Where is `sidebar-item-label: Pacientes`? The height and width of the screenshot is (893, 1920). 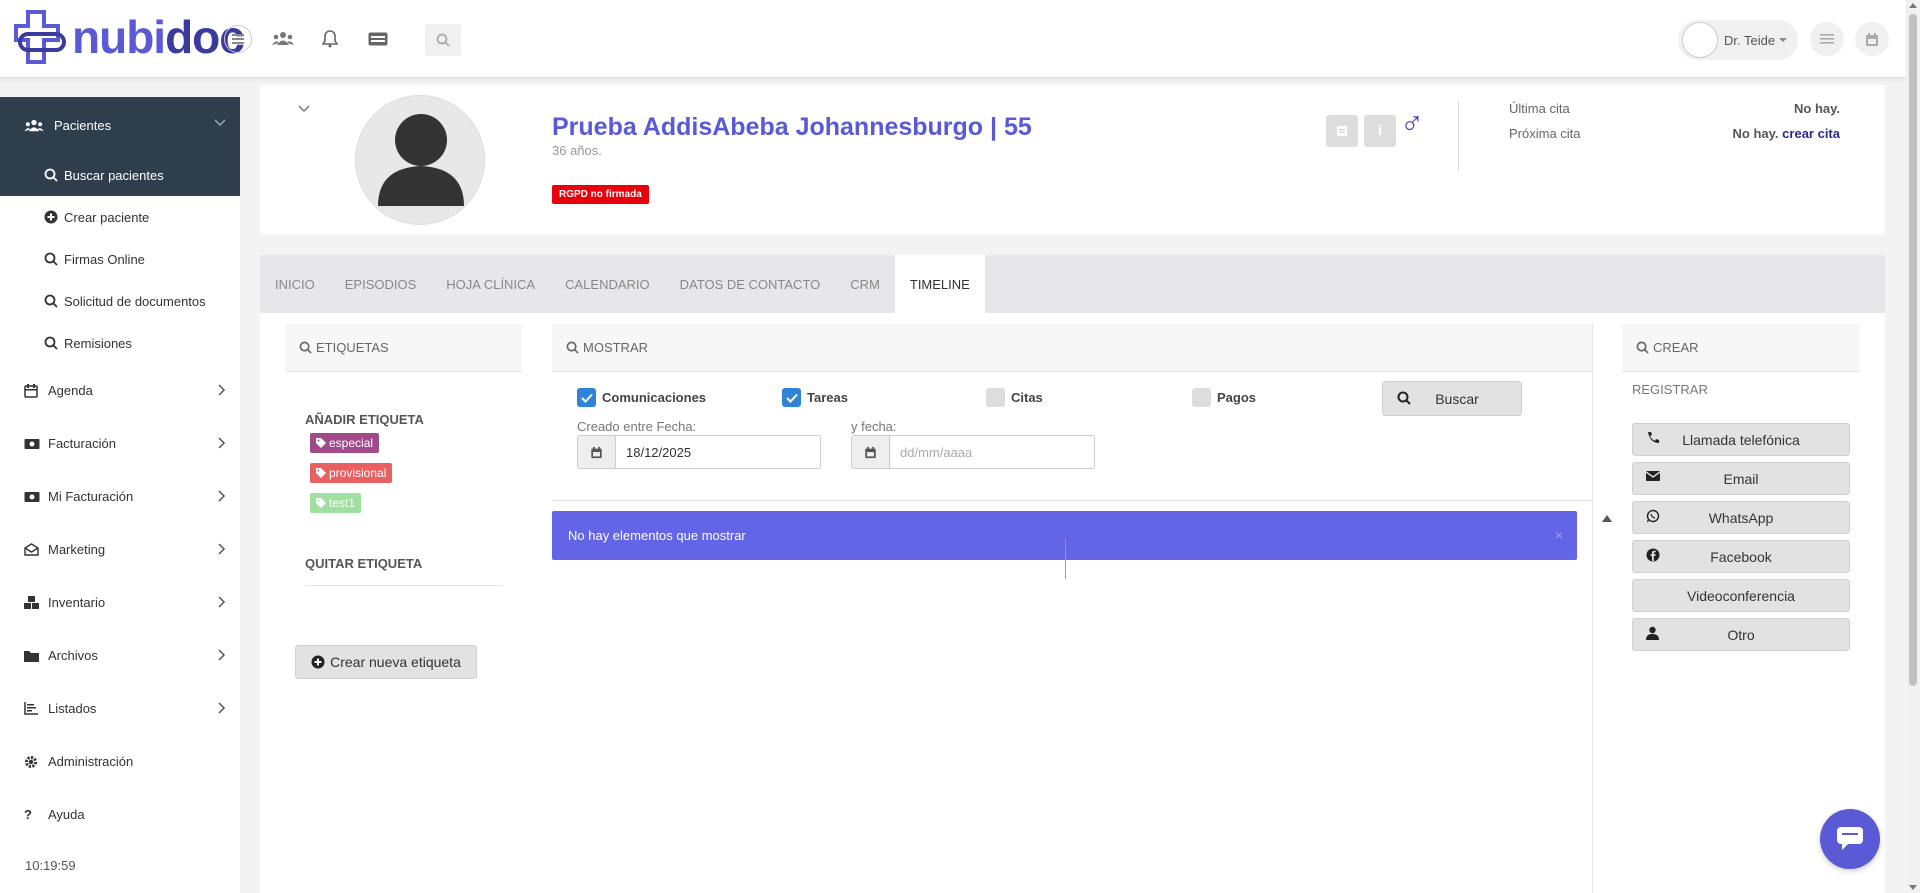
sidebar-item-label: Pacientes is located at coordinates (83, 125).